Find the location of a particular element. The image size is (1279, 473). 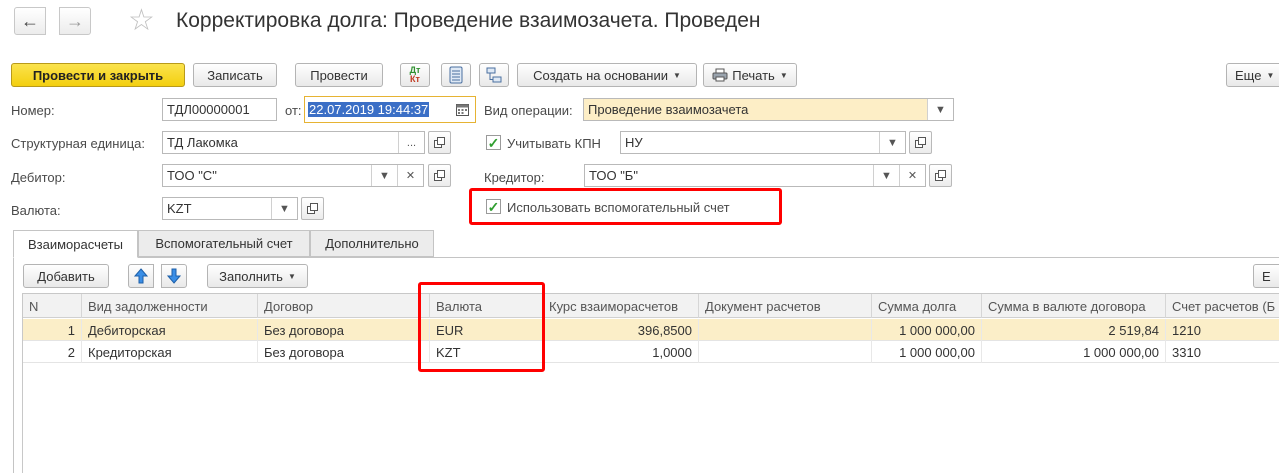

debtor-label: Дебитор: is located at coordinates (38, 177).